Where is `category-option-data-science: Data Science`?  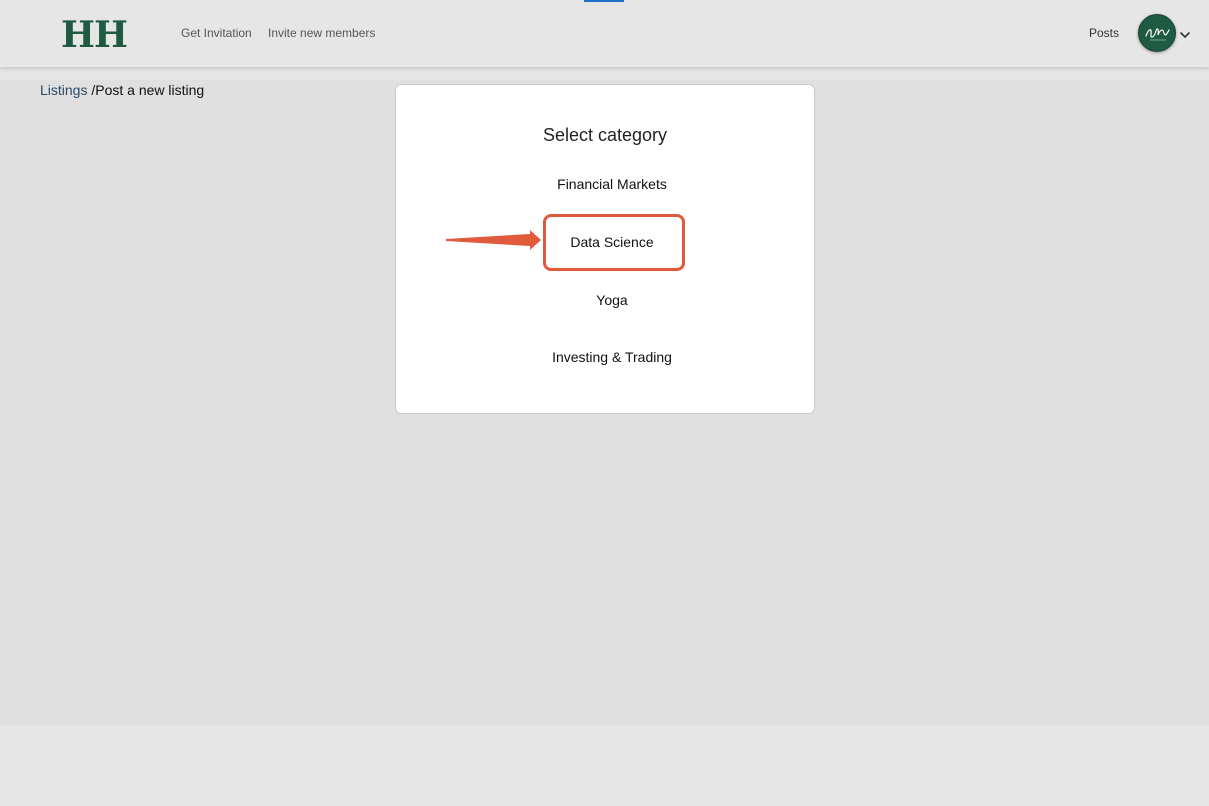
category-option-data-science: Data Science is located at coordinates (612, 242).